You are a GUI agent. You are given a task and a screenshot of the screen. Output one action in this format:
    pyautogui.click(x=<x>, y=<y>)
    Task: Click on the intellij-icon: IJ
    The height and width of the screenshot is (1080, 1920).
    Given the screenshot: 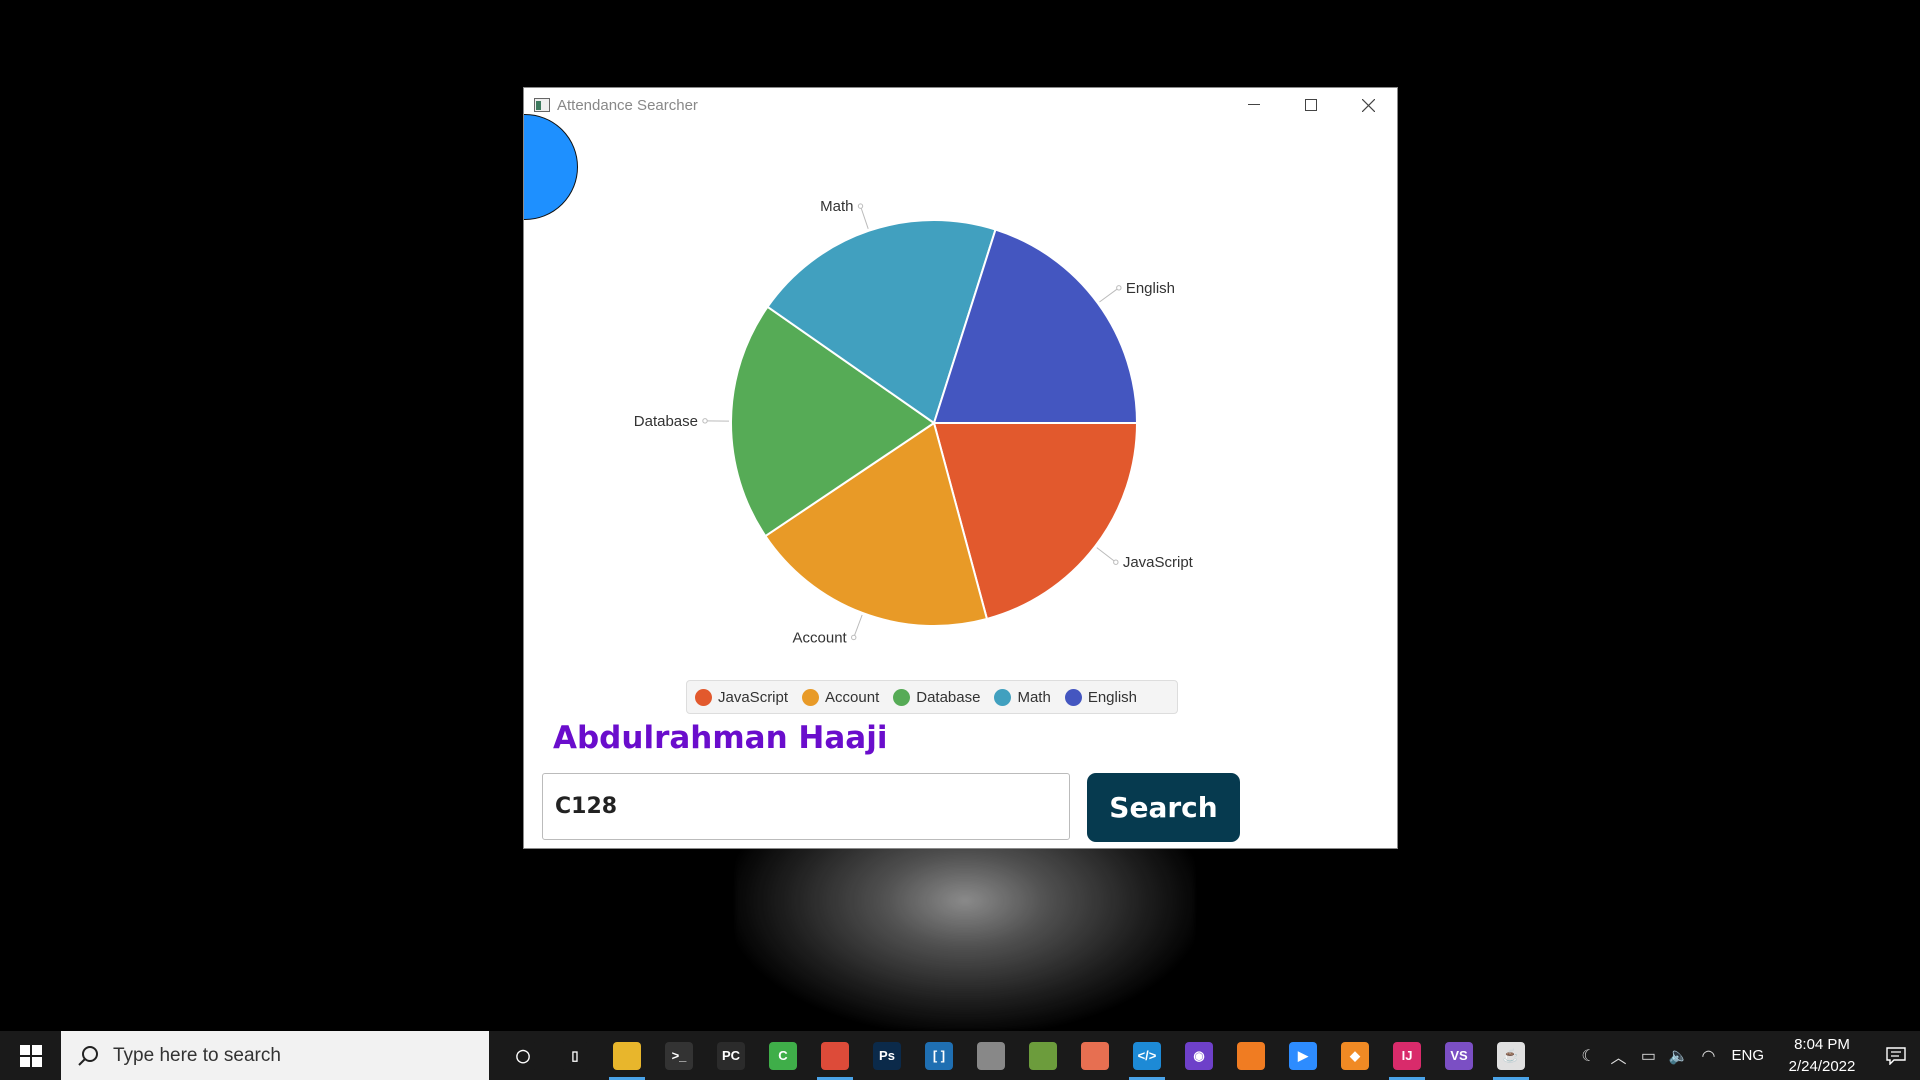 What is the action you would take?
    pyautogui.click(x=1407, y=1055)
    